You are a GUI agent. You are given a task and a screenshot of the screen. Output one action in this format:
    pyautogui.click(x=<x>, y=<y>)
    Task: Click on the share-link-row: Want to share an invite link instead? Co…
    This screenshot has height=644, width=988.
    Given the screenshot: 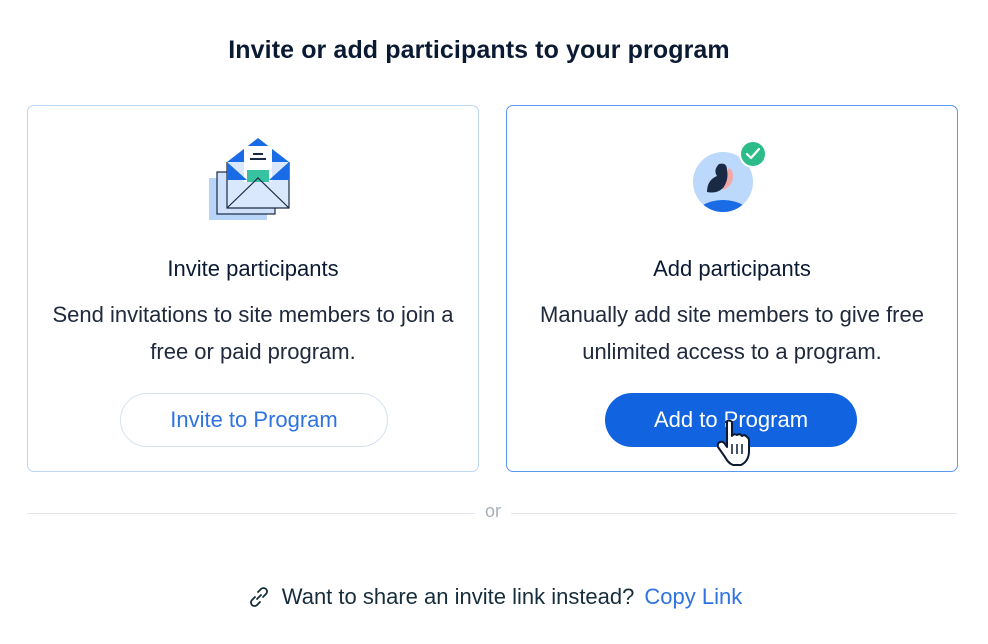 What is the action you would take?
    pyautogui.click(x=494, y=597)
    